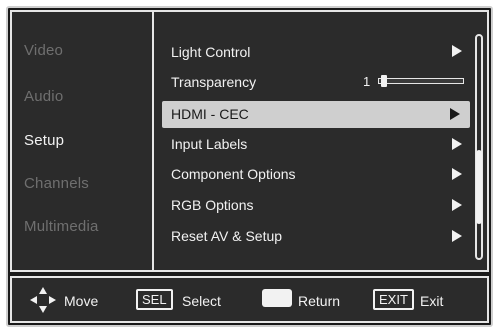 This screenshot has width=499, height=333. I want to click on menu-item-light-control: Light Control, so click(210, 52).